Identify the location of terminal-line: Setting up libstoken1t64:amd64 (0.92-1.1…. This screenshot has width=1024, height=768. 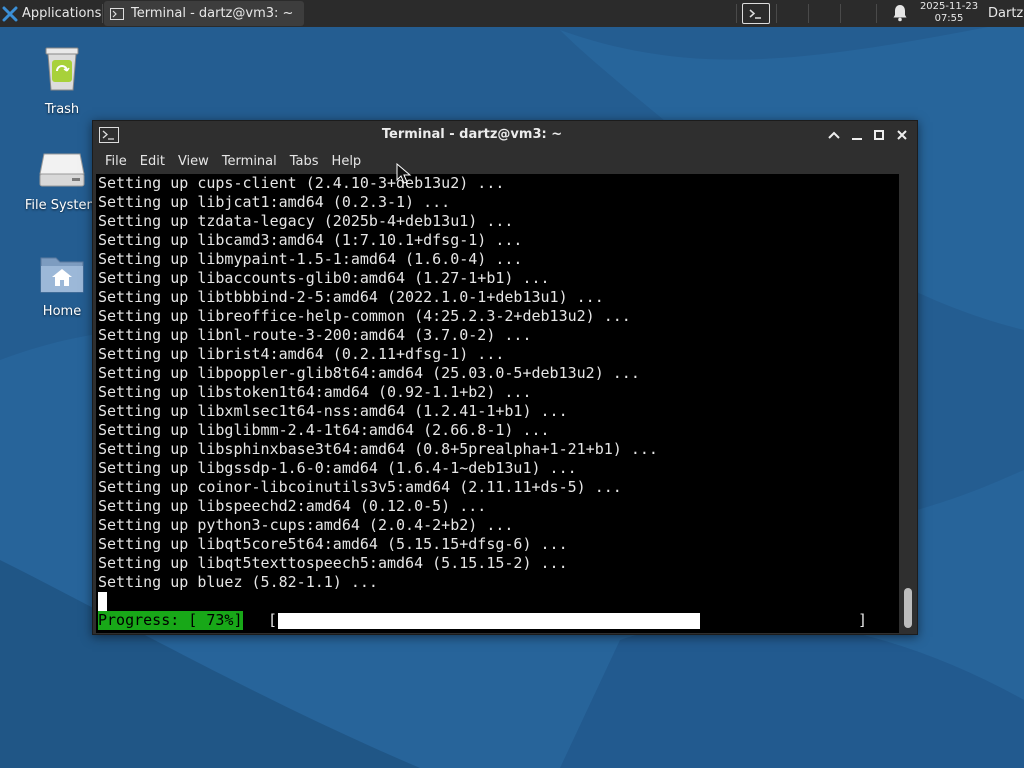
(315, 392).